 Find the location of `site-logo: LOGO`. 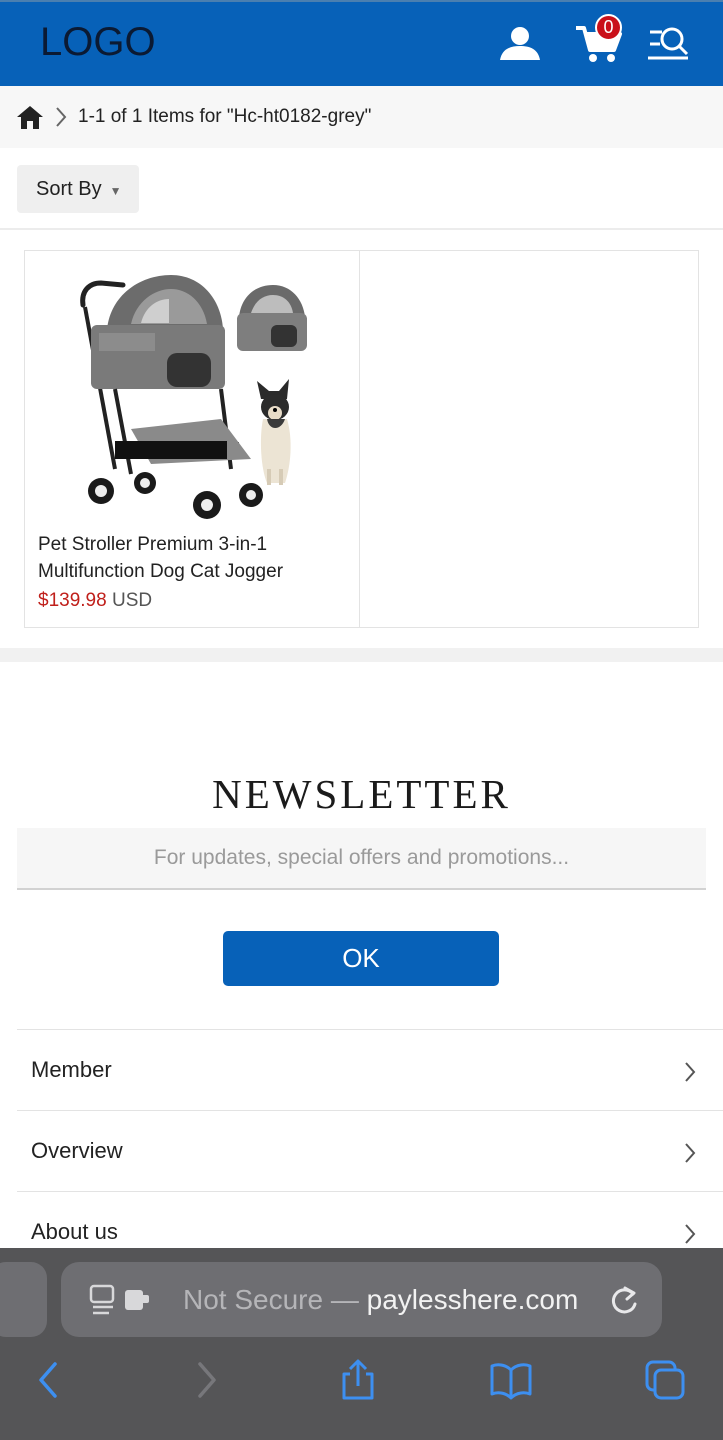

site-logo: LOGO is located at coordinates (98, 42).